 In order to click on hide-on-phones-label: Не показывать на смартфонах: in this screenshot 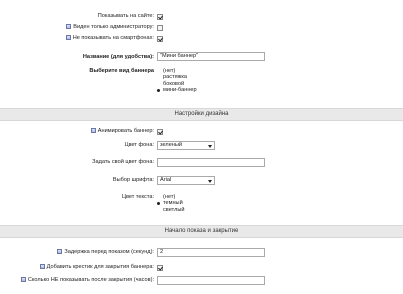, I will do `click(113, 38)`.